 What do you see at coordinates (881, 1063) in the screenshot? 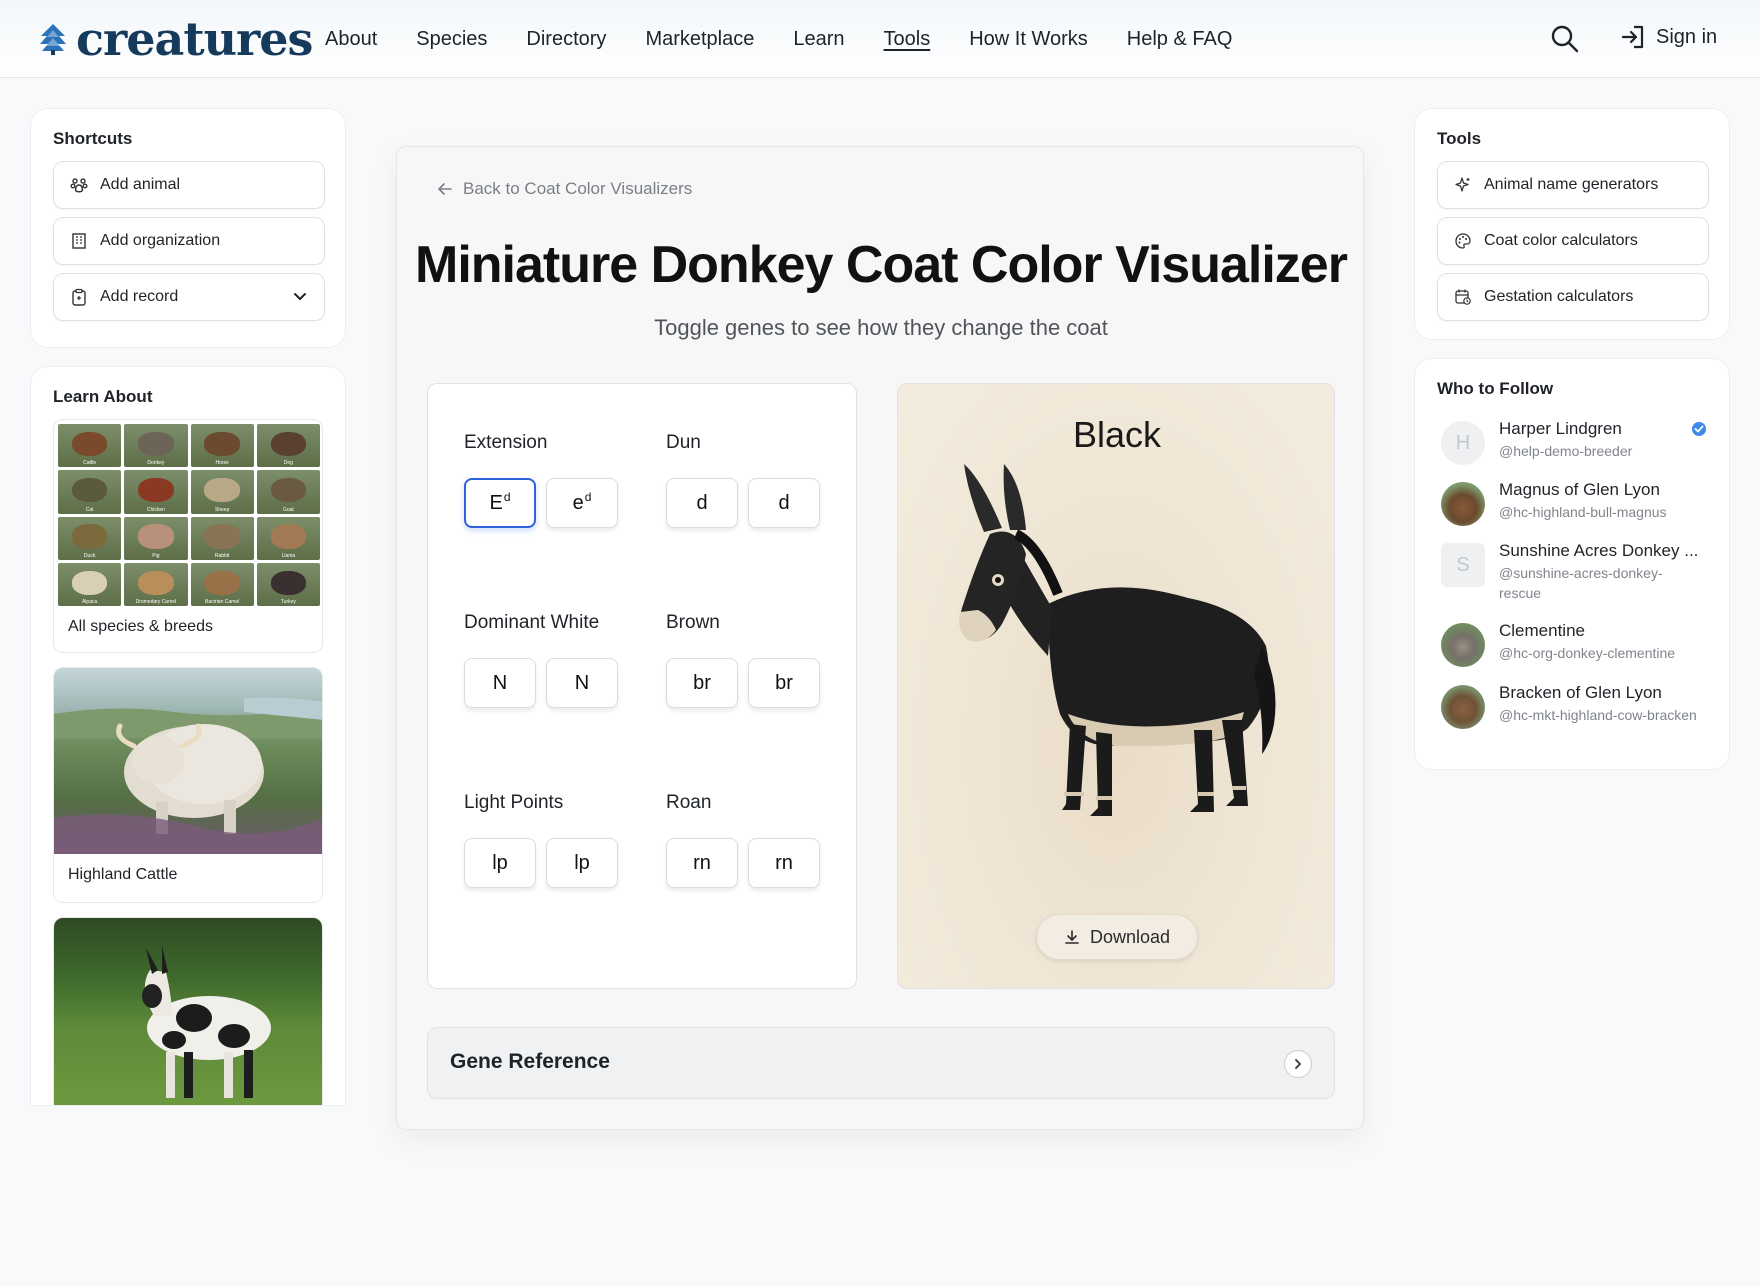
I see `gene-reference-section: Gene Reference` at bounding box center [881, 1063].